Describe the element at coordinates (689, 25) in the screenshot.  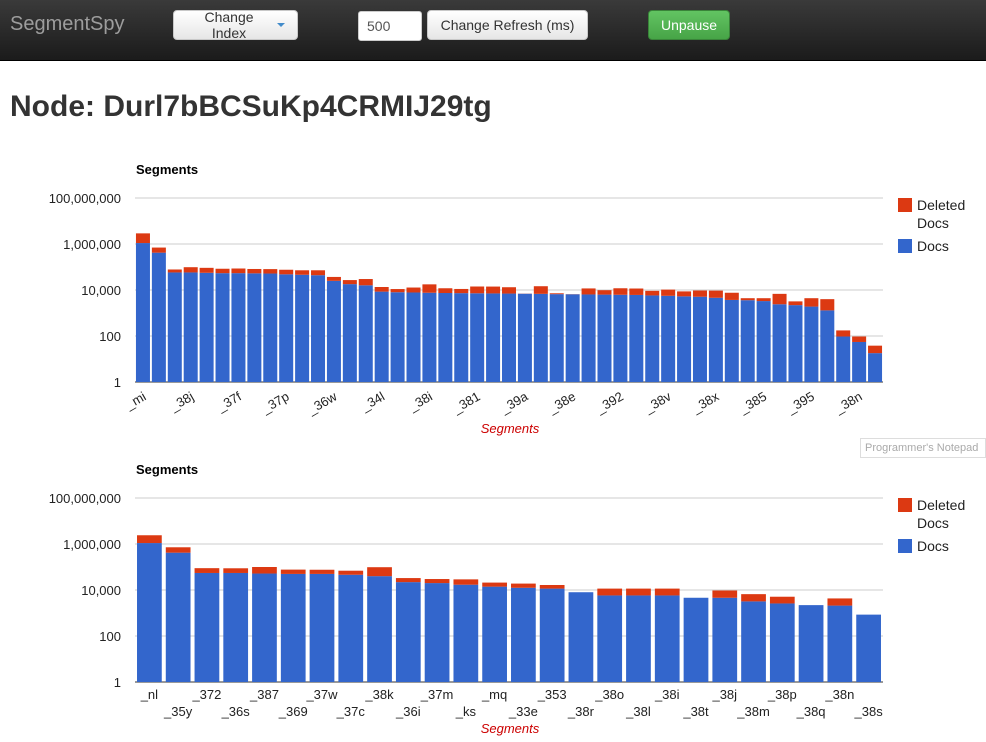
I see `unpause-button: Unpause` at that location.